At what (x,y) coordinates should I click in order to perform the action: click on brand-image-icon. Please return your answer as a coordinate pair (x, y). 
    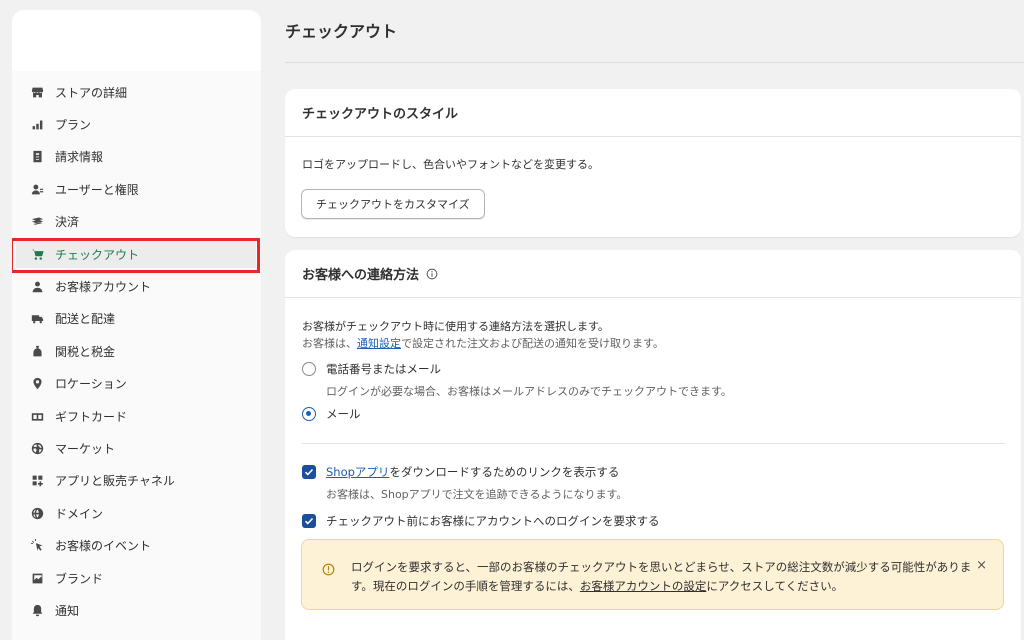
    Looking at the image, I should click on (37, 578).